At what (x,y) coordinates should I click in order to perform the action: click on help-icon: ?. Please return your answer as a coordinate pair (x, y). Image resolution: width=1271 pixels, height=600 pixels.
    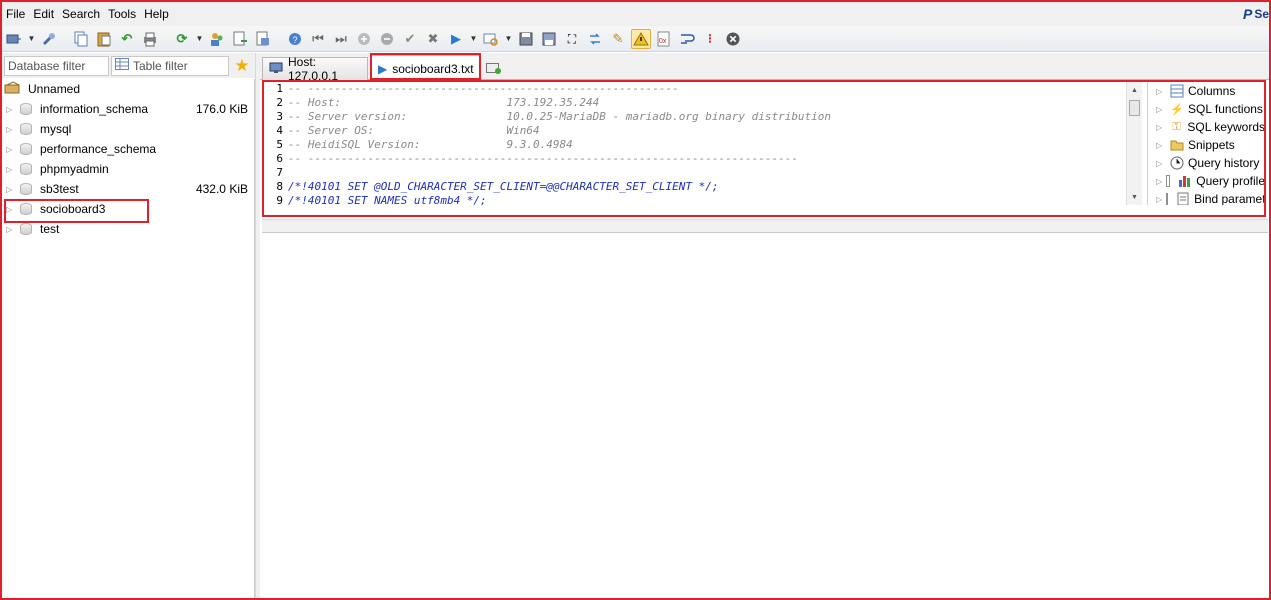
    Looking at the image, I should click on (295, 39).